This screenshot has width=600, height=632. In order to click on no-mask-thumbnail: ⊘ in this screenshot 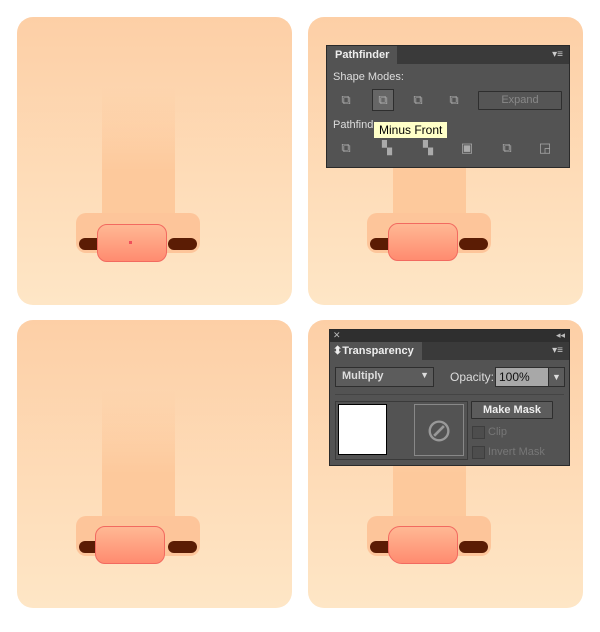, I will do `click(439, 430)`.